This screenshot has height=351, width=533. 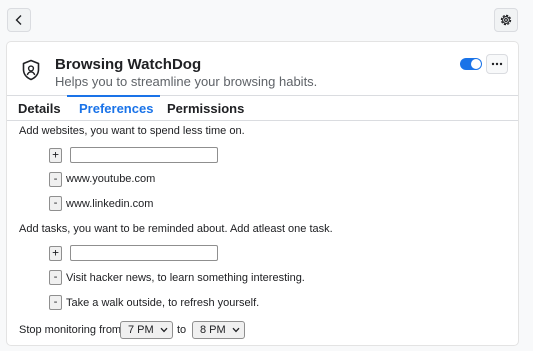 I want to click on task-input, so click(x=144, y=253).